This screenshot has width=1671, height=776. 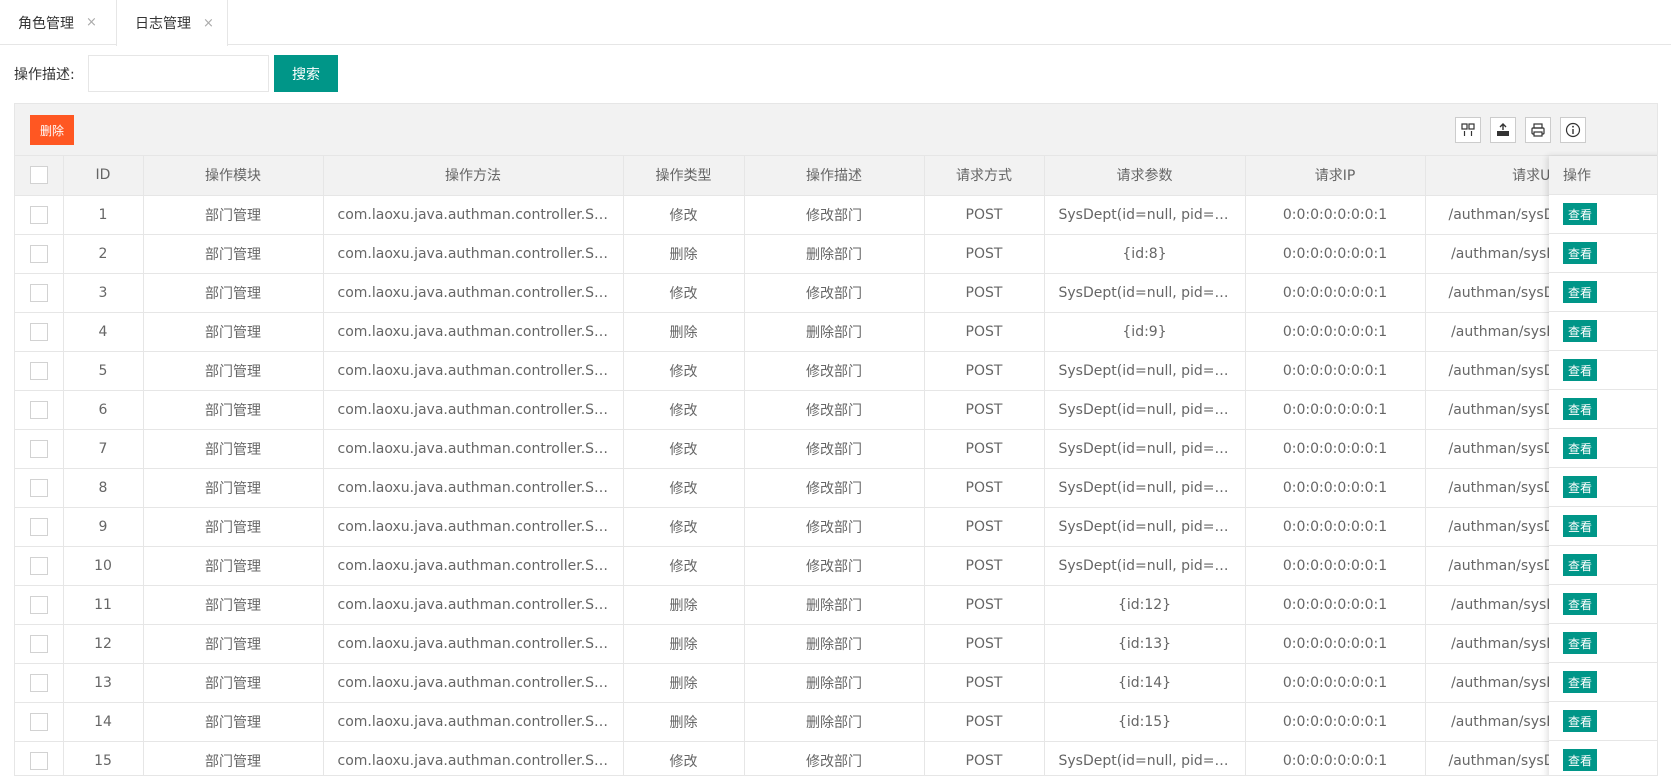 What do you see at coordinates (1664, 439) in the screenshot?
I see `scrollbar` at bounding box center [1664, 439].